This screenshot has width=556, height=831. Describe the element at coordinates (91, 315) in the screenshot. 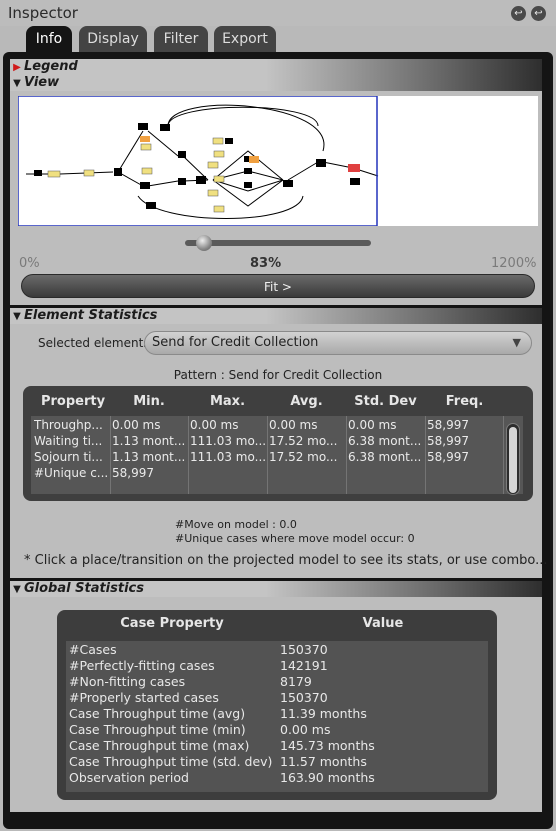

I see `section-title: Element Statistics` at that location.